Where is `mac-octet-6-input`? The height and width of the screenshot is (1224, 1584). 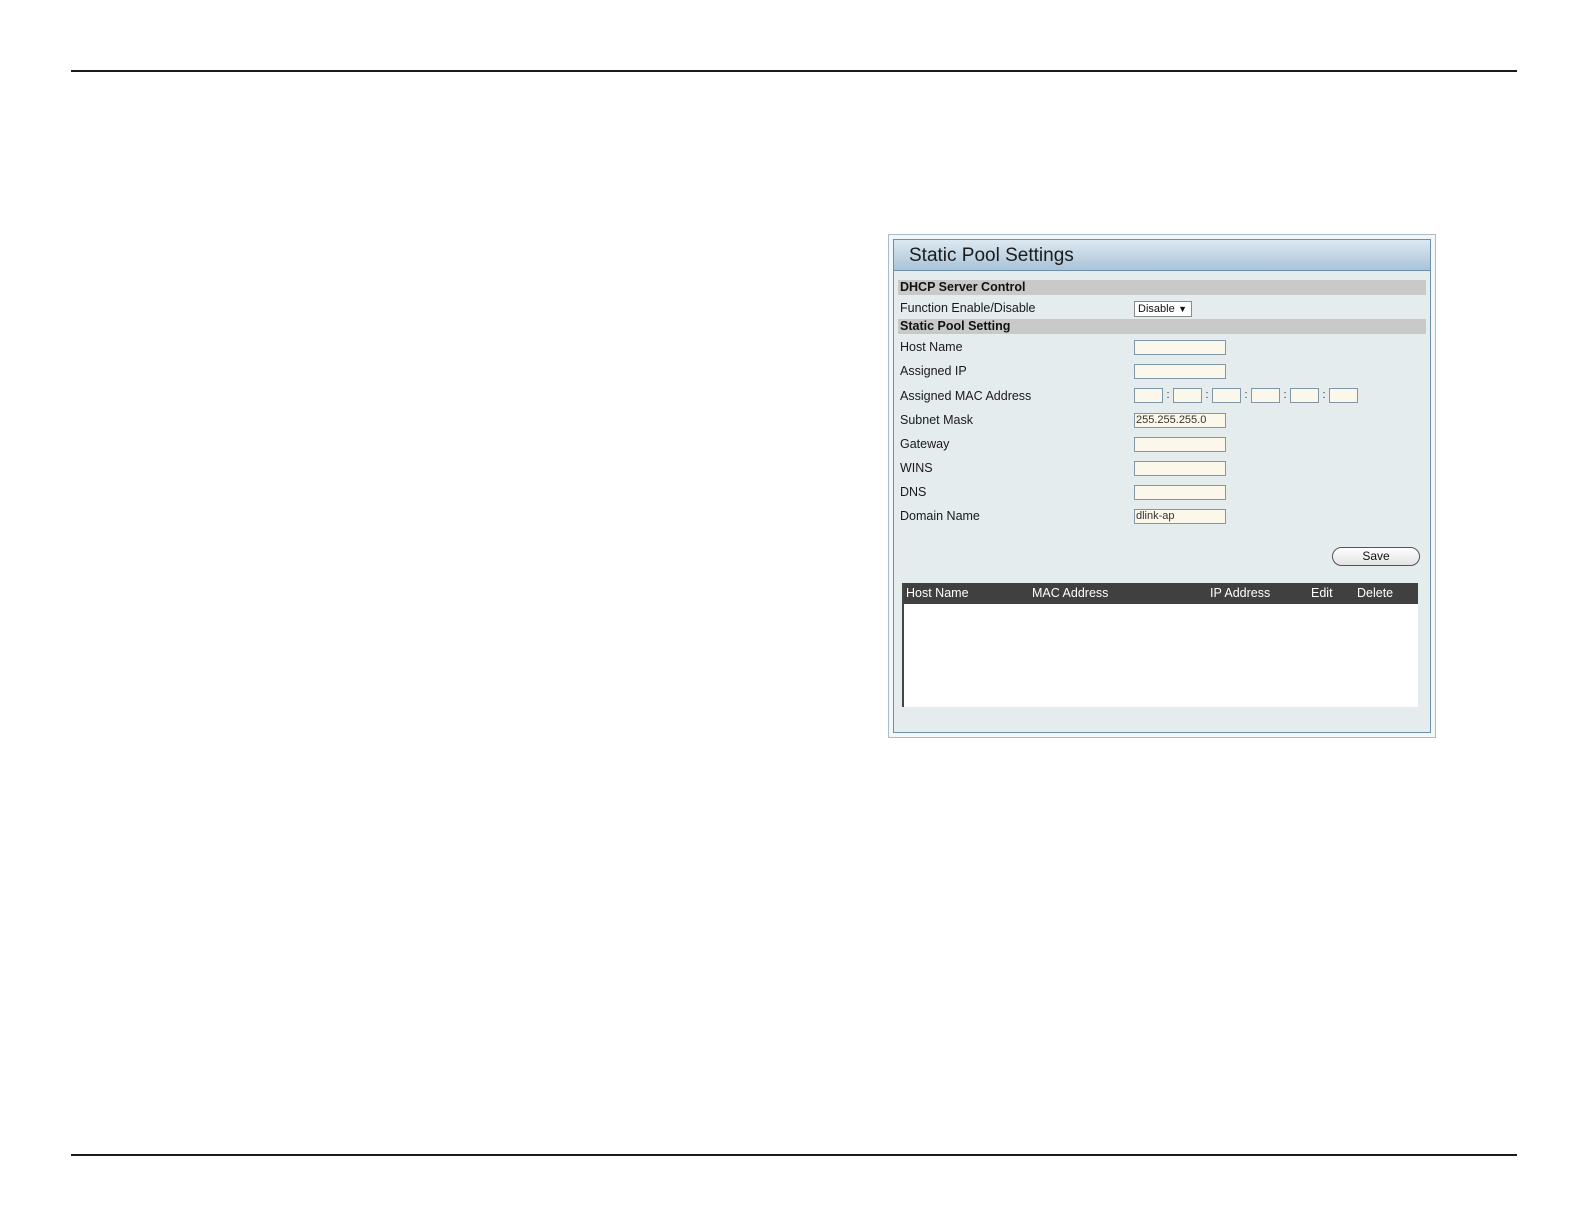
mac-octet-6-input is located at coordinates (1343, 395).